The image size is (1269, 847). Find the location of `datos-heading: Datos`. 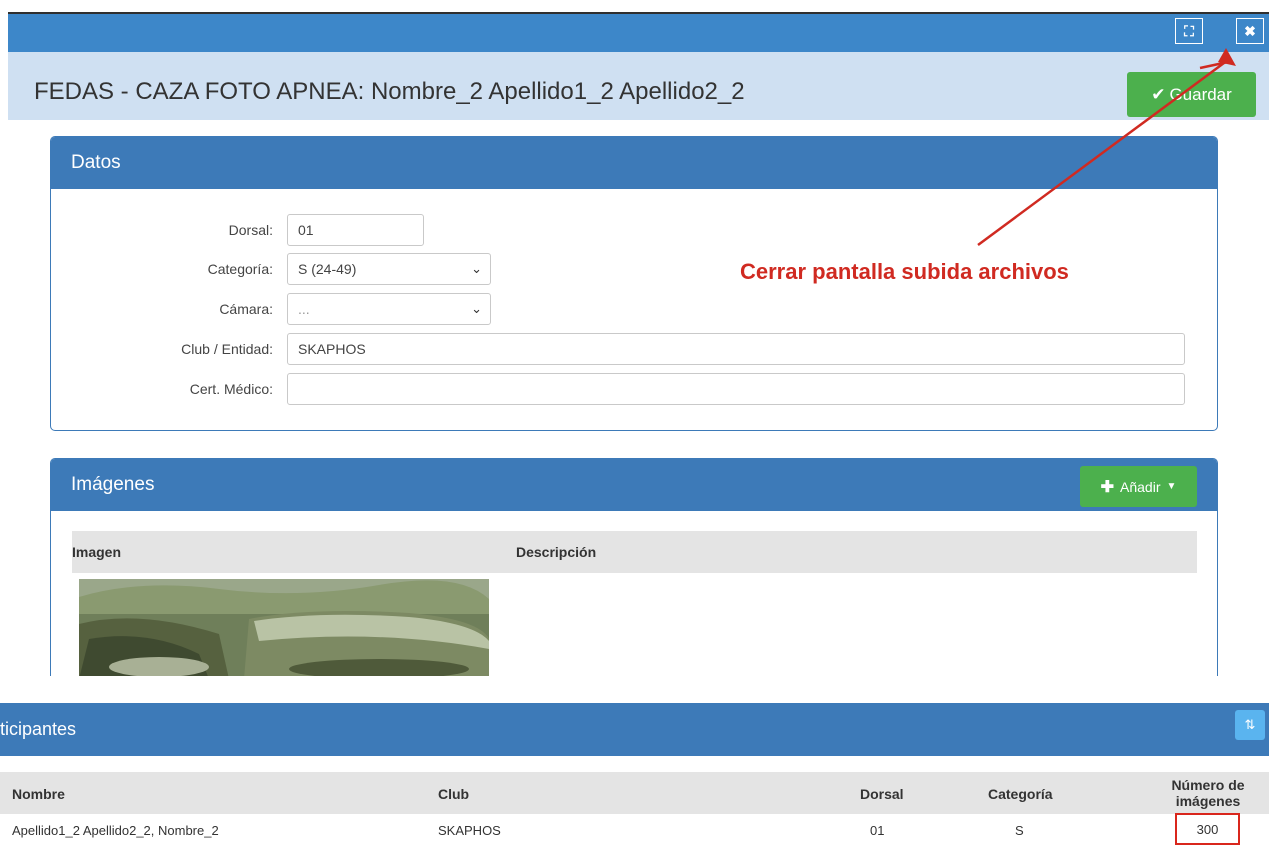

datos-heading: Datos is located at coordinates (634, 163).